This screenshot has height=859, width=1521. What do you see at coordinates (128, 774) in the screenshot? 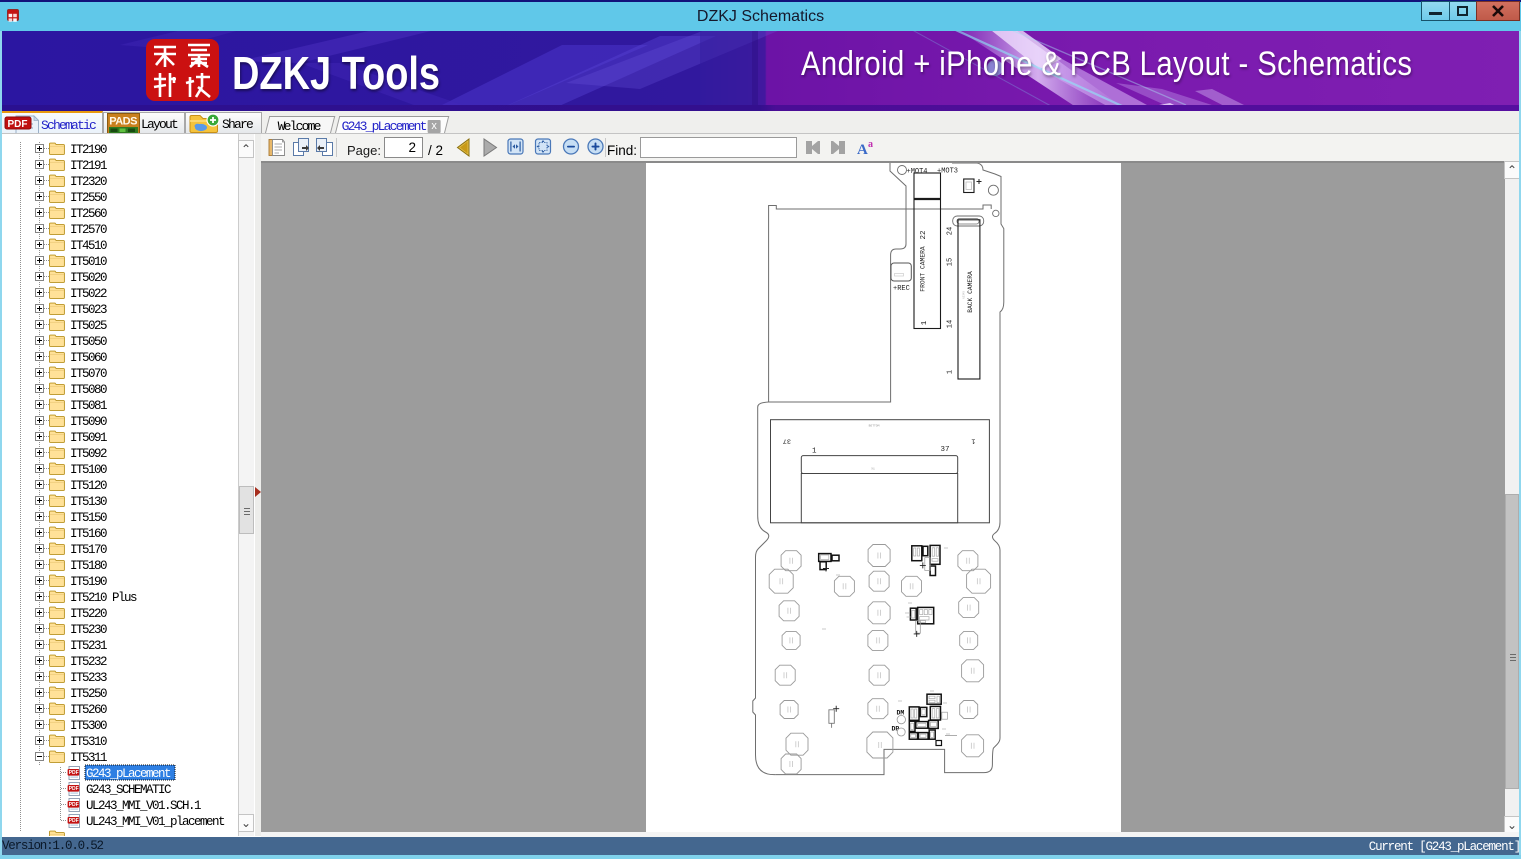
I see `svg-text: G243_pLacement` at bounding box center [128, 774].